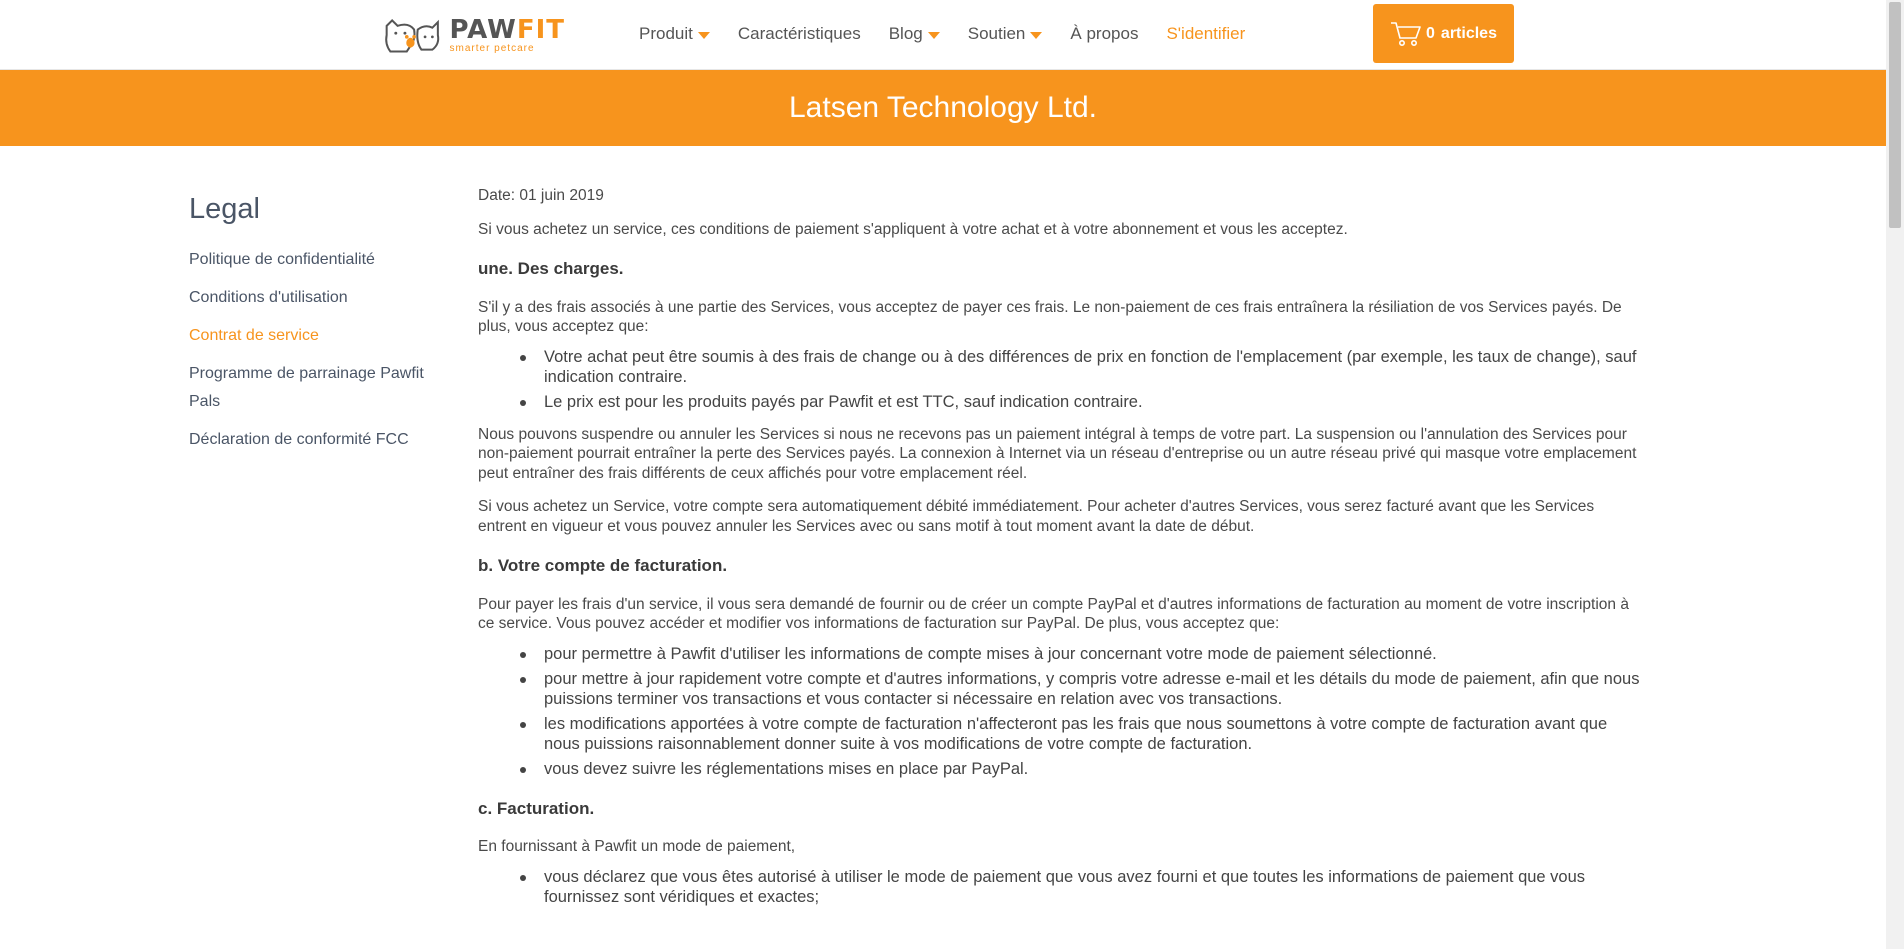  Describe the element at coordinates (1895, 474) in the screenshot. I see `page-scrollbar` at that location.